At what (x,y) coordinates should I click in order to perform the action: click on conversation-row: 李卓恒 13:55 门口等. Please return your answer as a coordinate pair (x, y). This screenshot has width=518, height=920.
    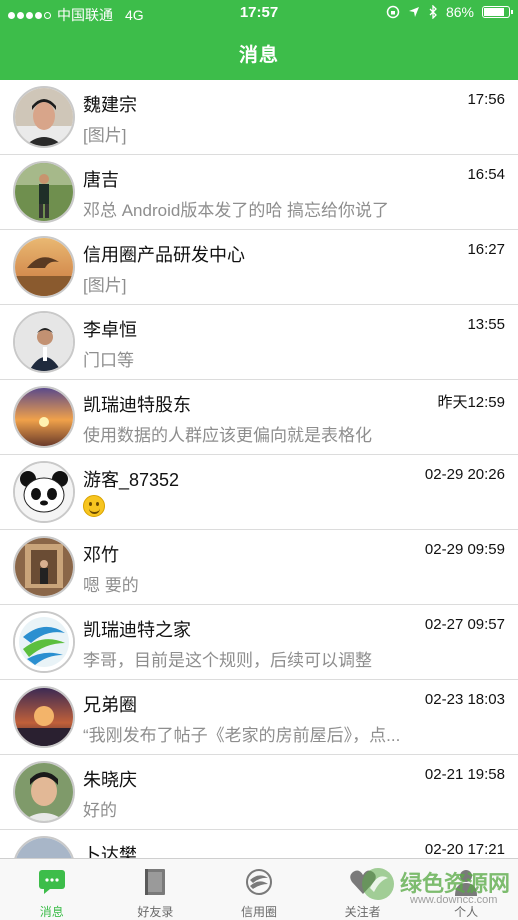
    Looking at the image, I should click on (259, 342).